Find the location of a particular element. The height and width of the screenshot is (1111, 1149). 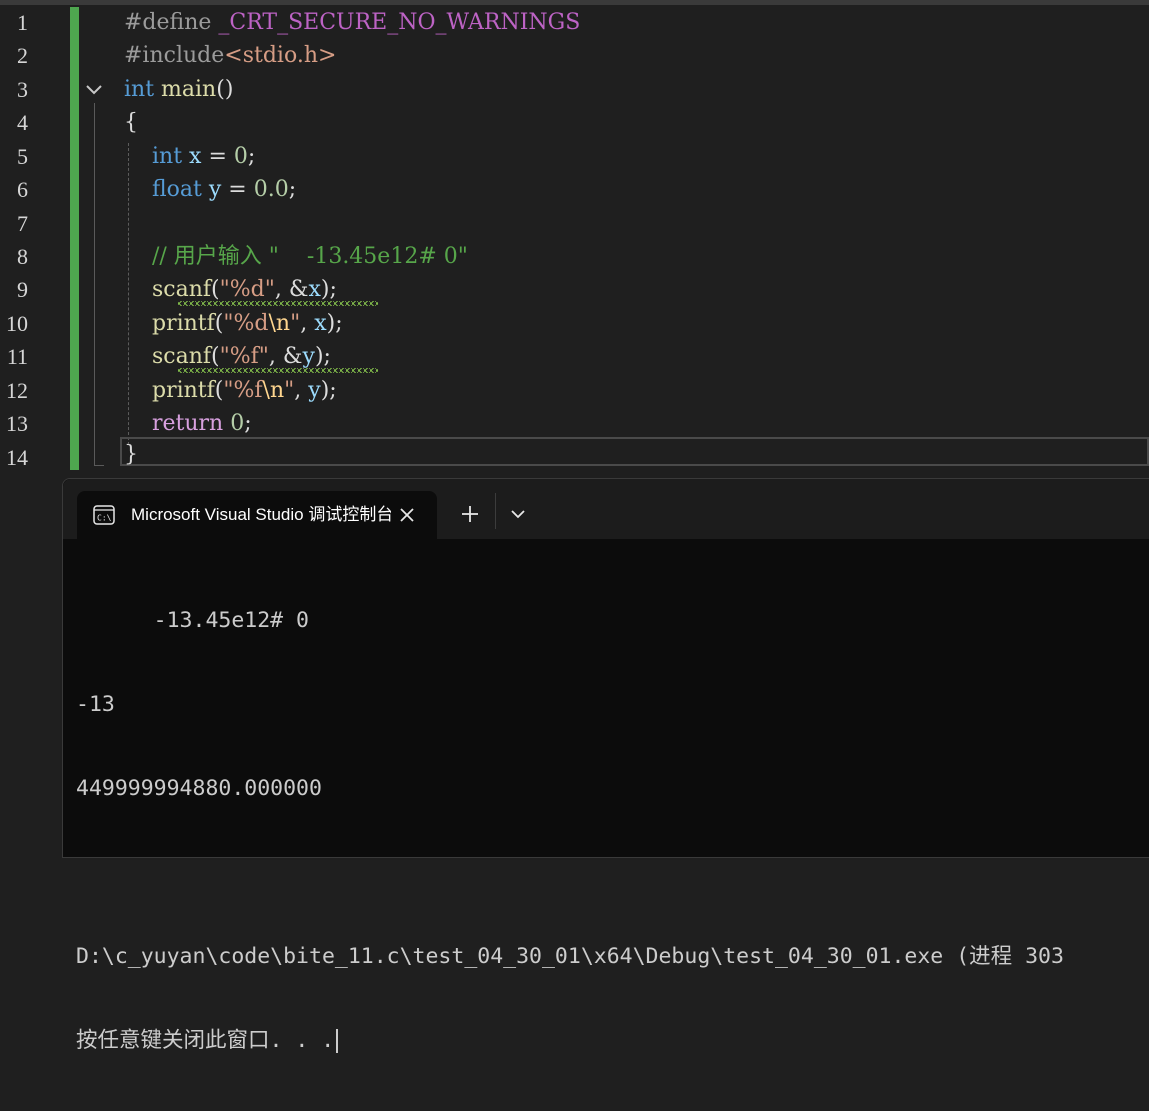

code-line-1: #define _CRT_SECURE_NO_WARNINGS is located at coordinates (352, 22).